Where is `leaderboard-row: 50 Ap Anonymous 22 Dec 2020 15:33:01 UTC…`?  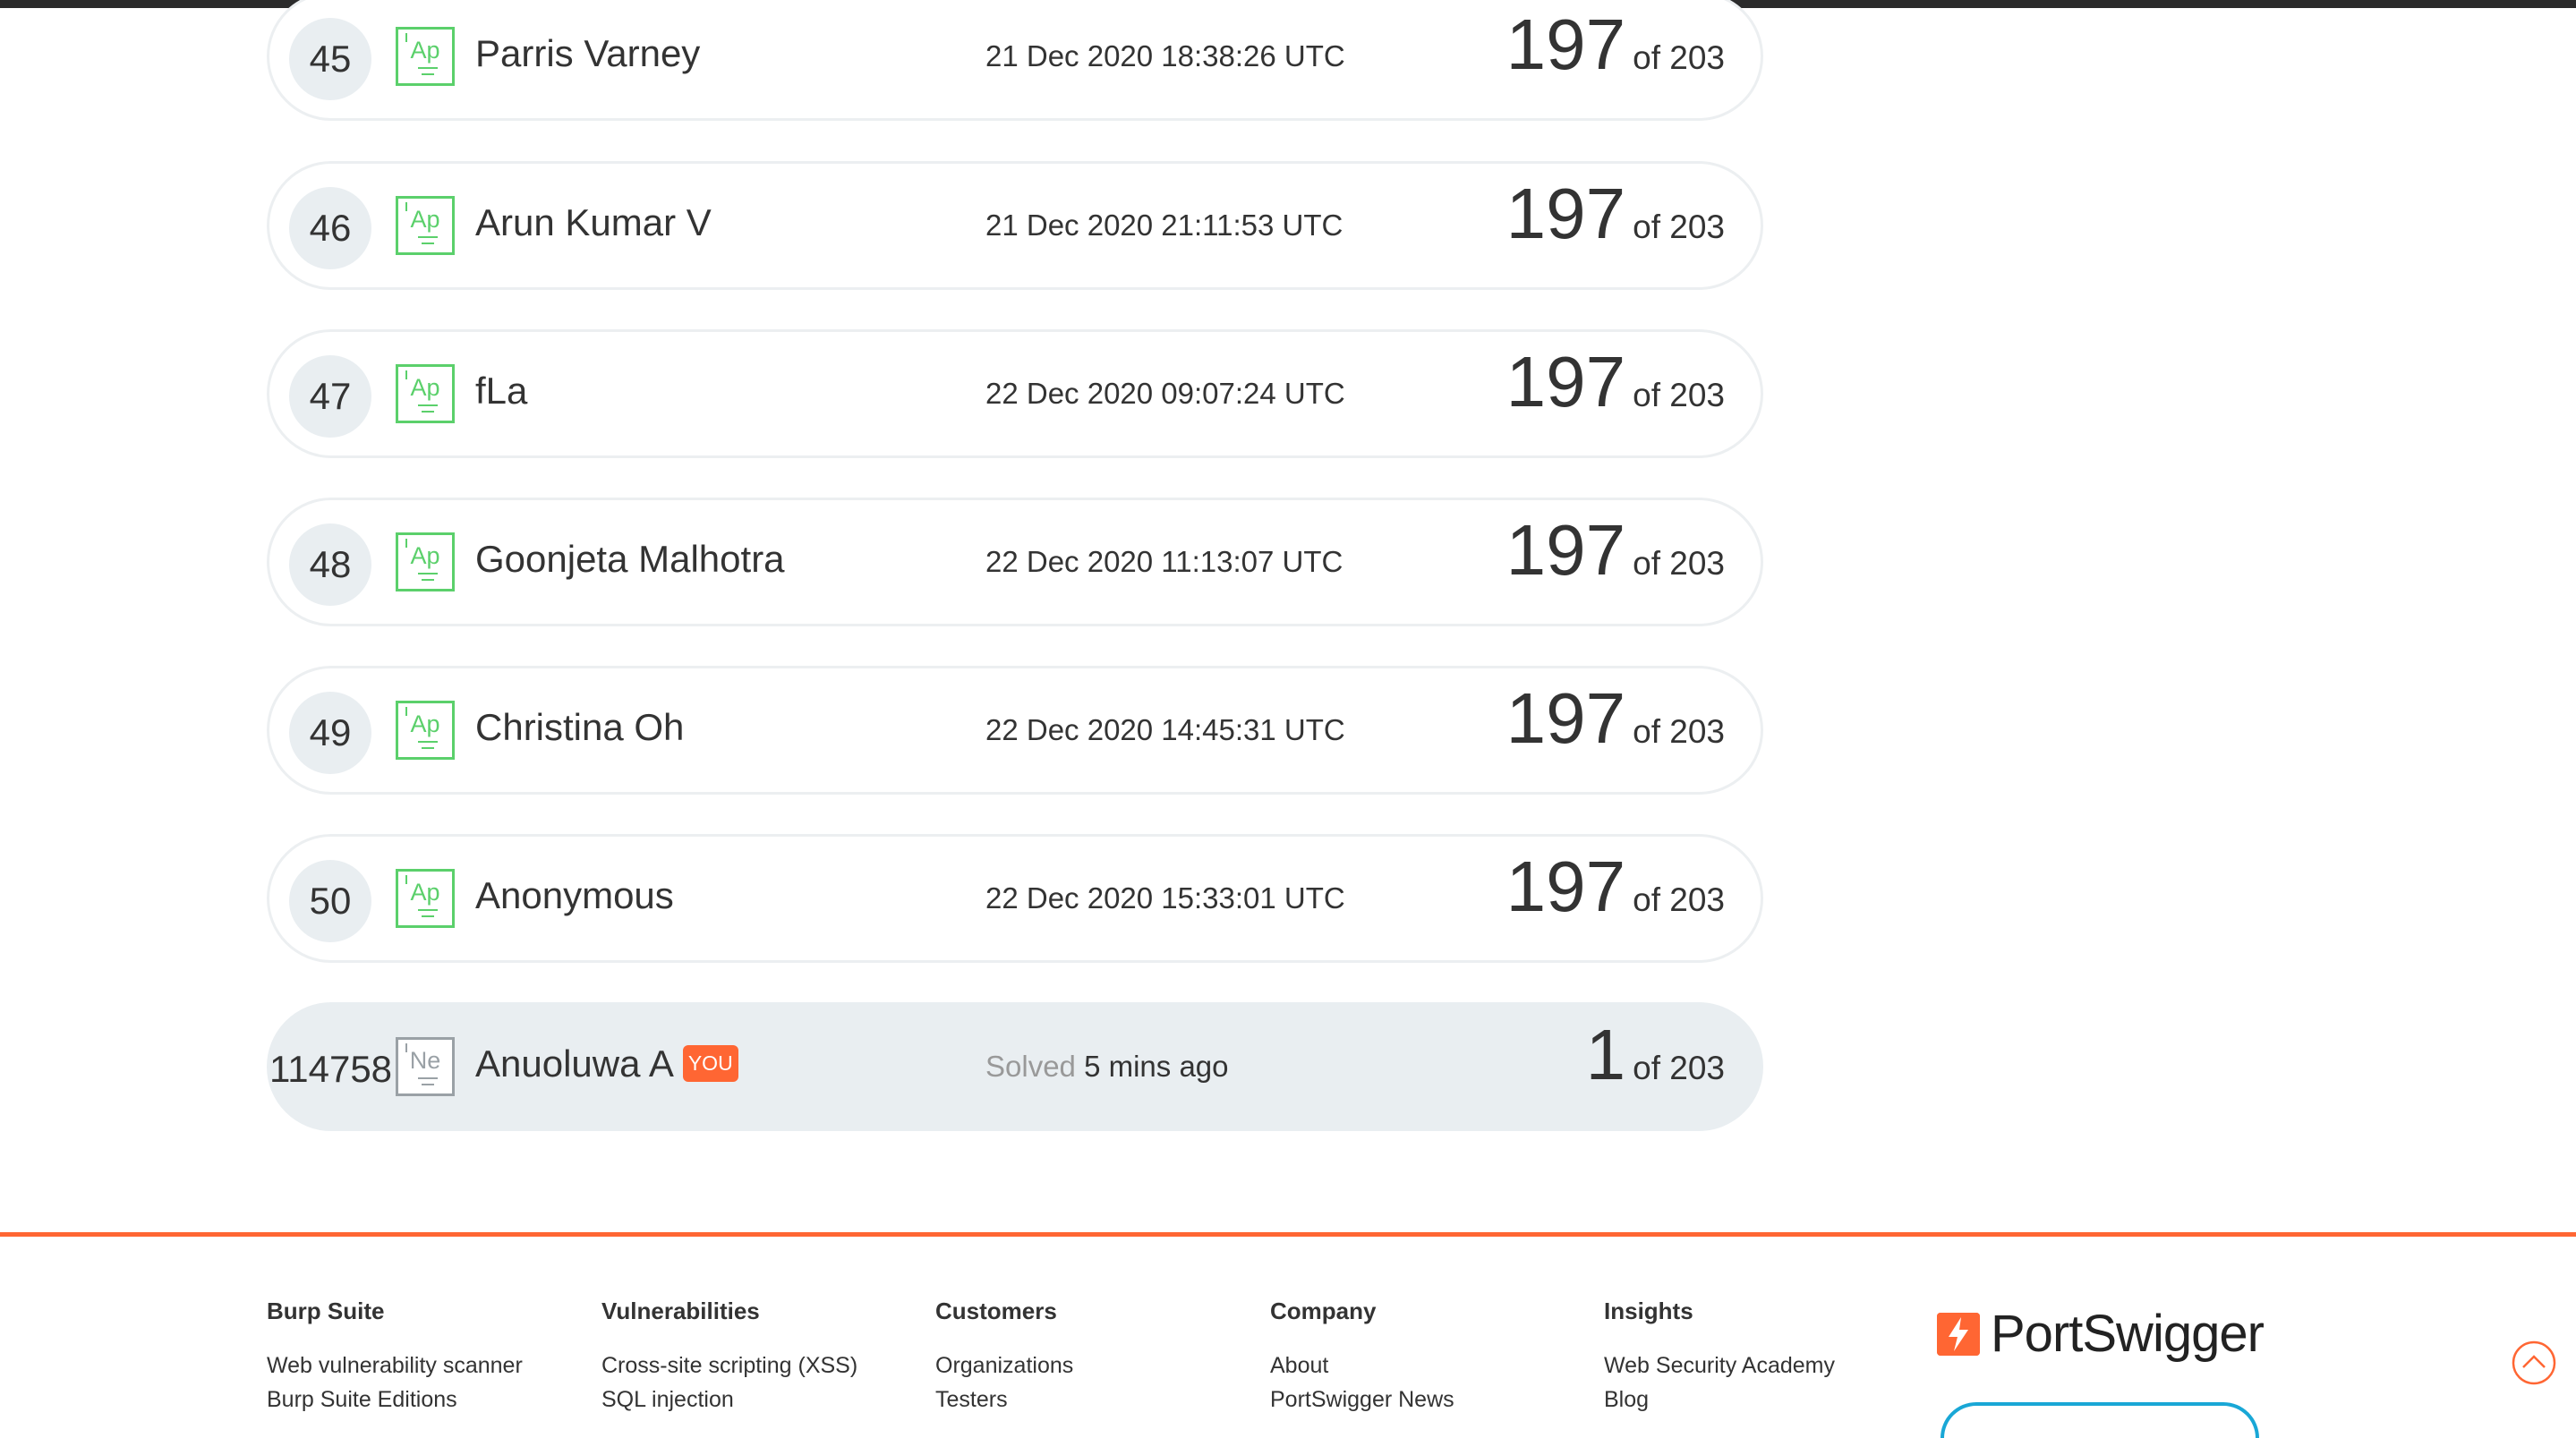 leaderboard-row: 50 Ap Anonymous 22 Dec 2020 15:33:01 UTC… is located at coordinates (1015, 899).